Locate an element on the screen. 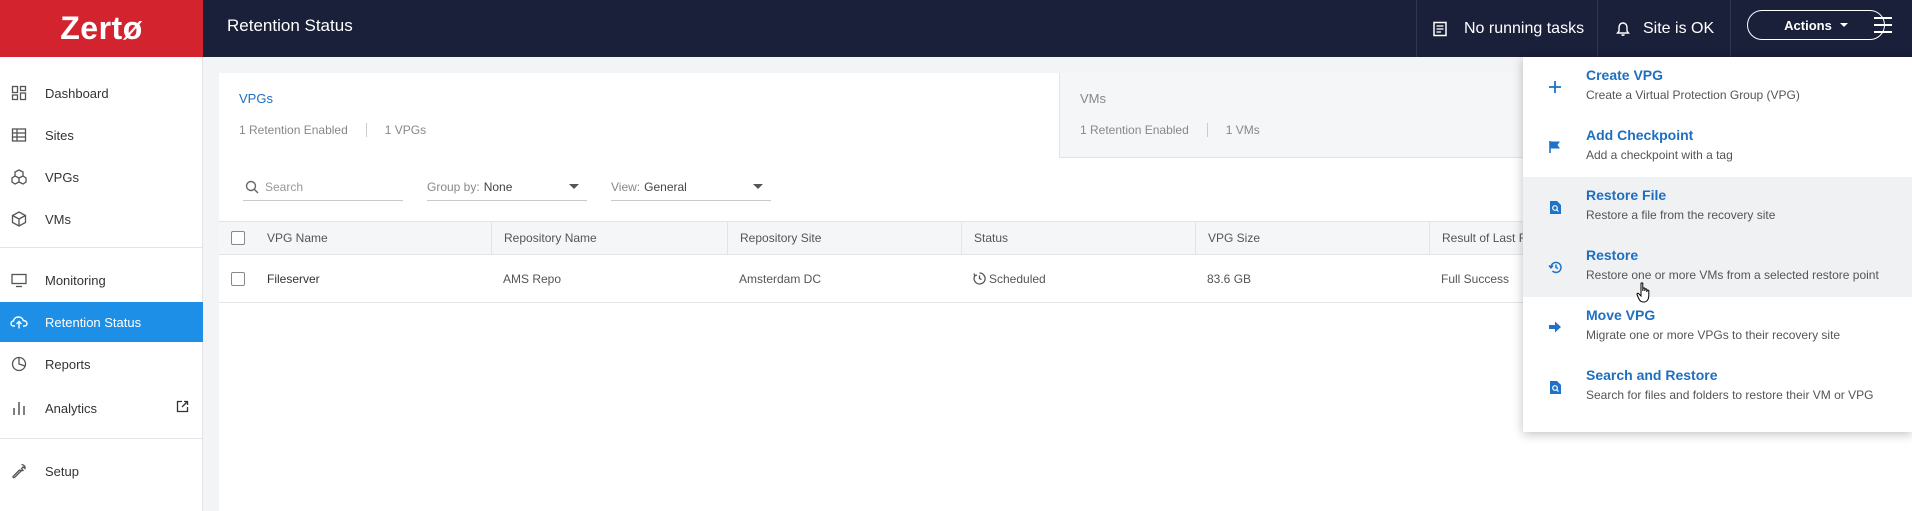 This screenshot has width=1912, height=511. filter-bar: Search Group by: None View: General is located at coordinates (669, 190).